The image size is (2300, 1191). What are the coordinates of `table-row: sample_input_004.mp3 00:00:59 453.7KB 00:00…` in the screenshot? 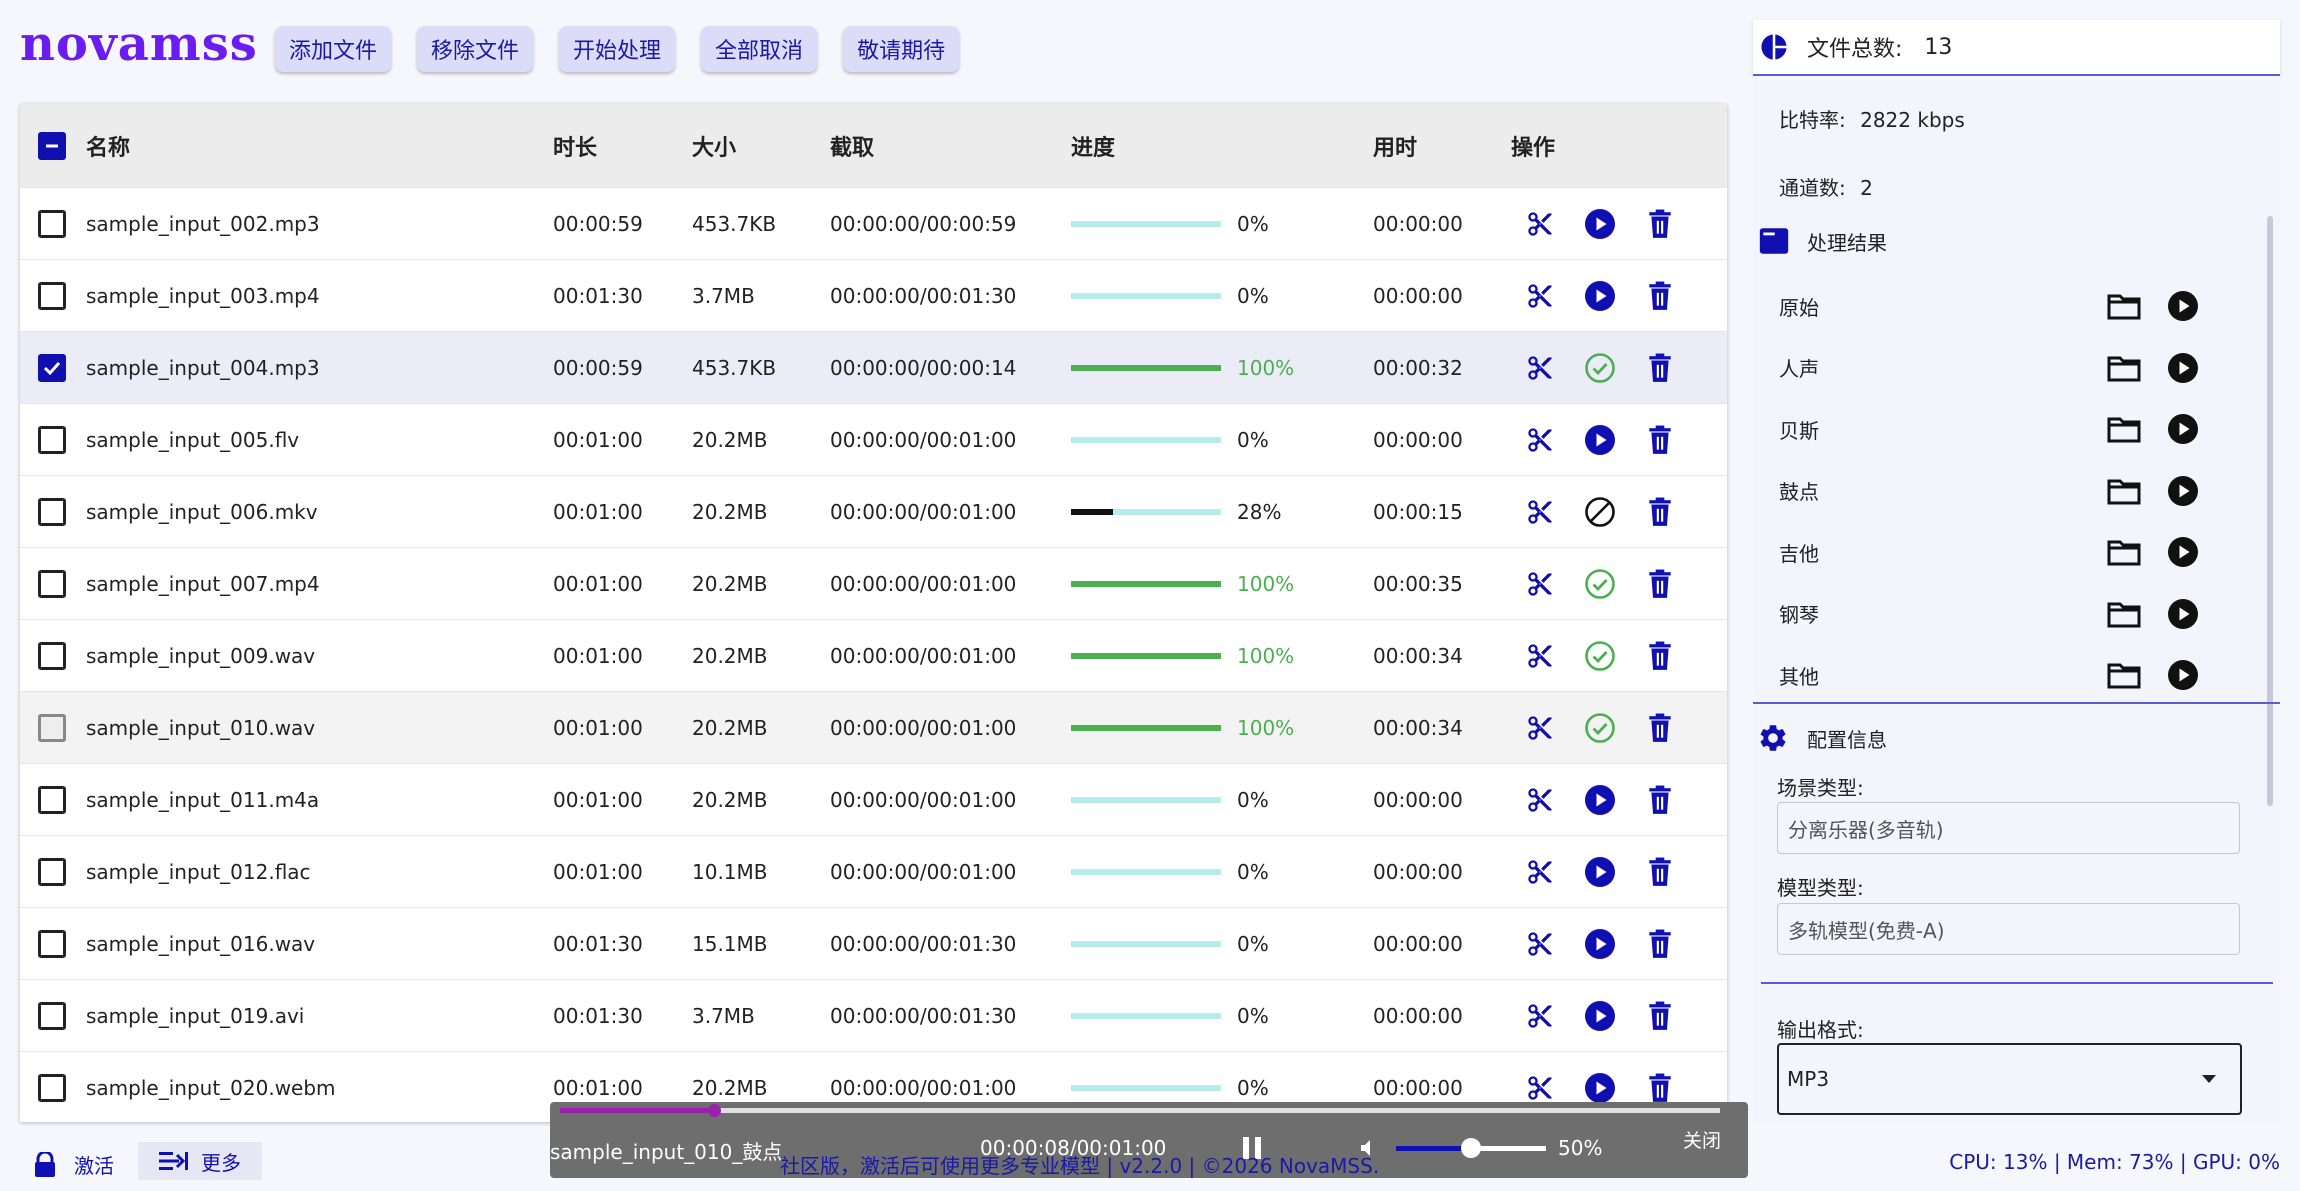 It's located at (873, 368).